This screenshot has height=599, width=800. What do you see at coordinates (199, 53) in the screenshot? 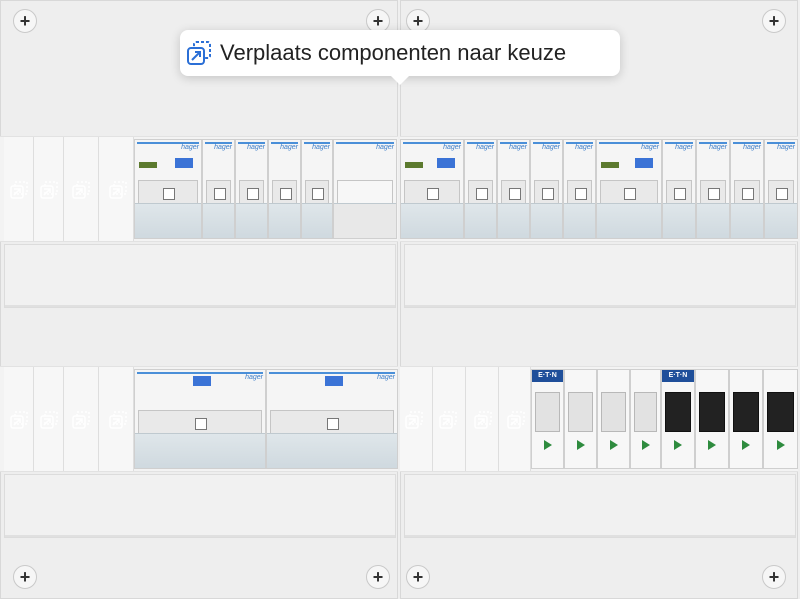
I see `move-component-icon` at bounding box center [199, 53].